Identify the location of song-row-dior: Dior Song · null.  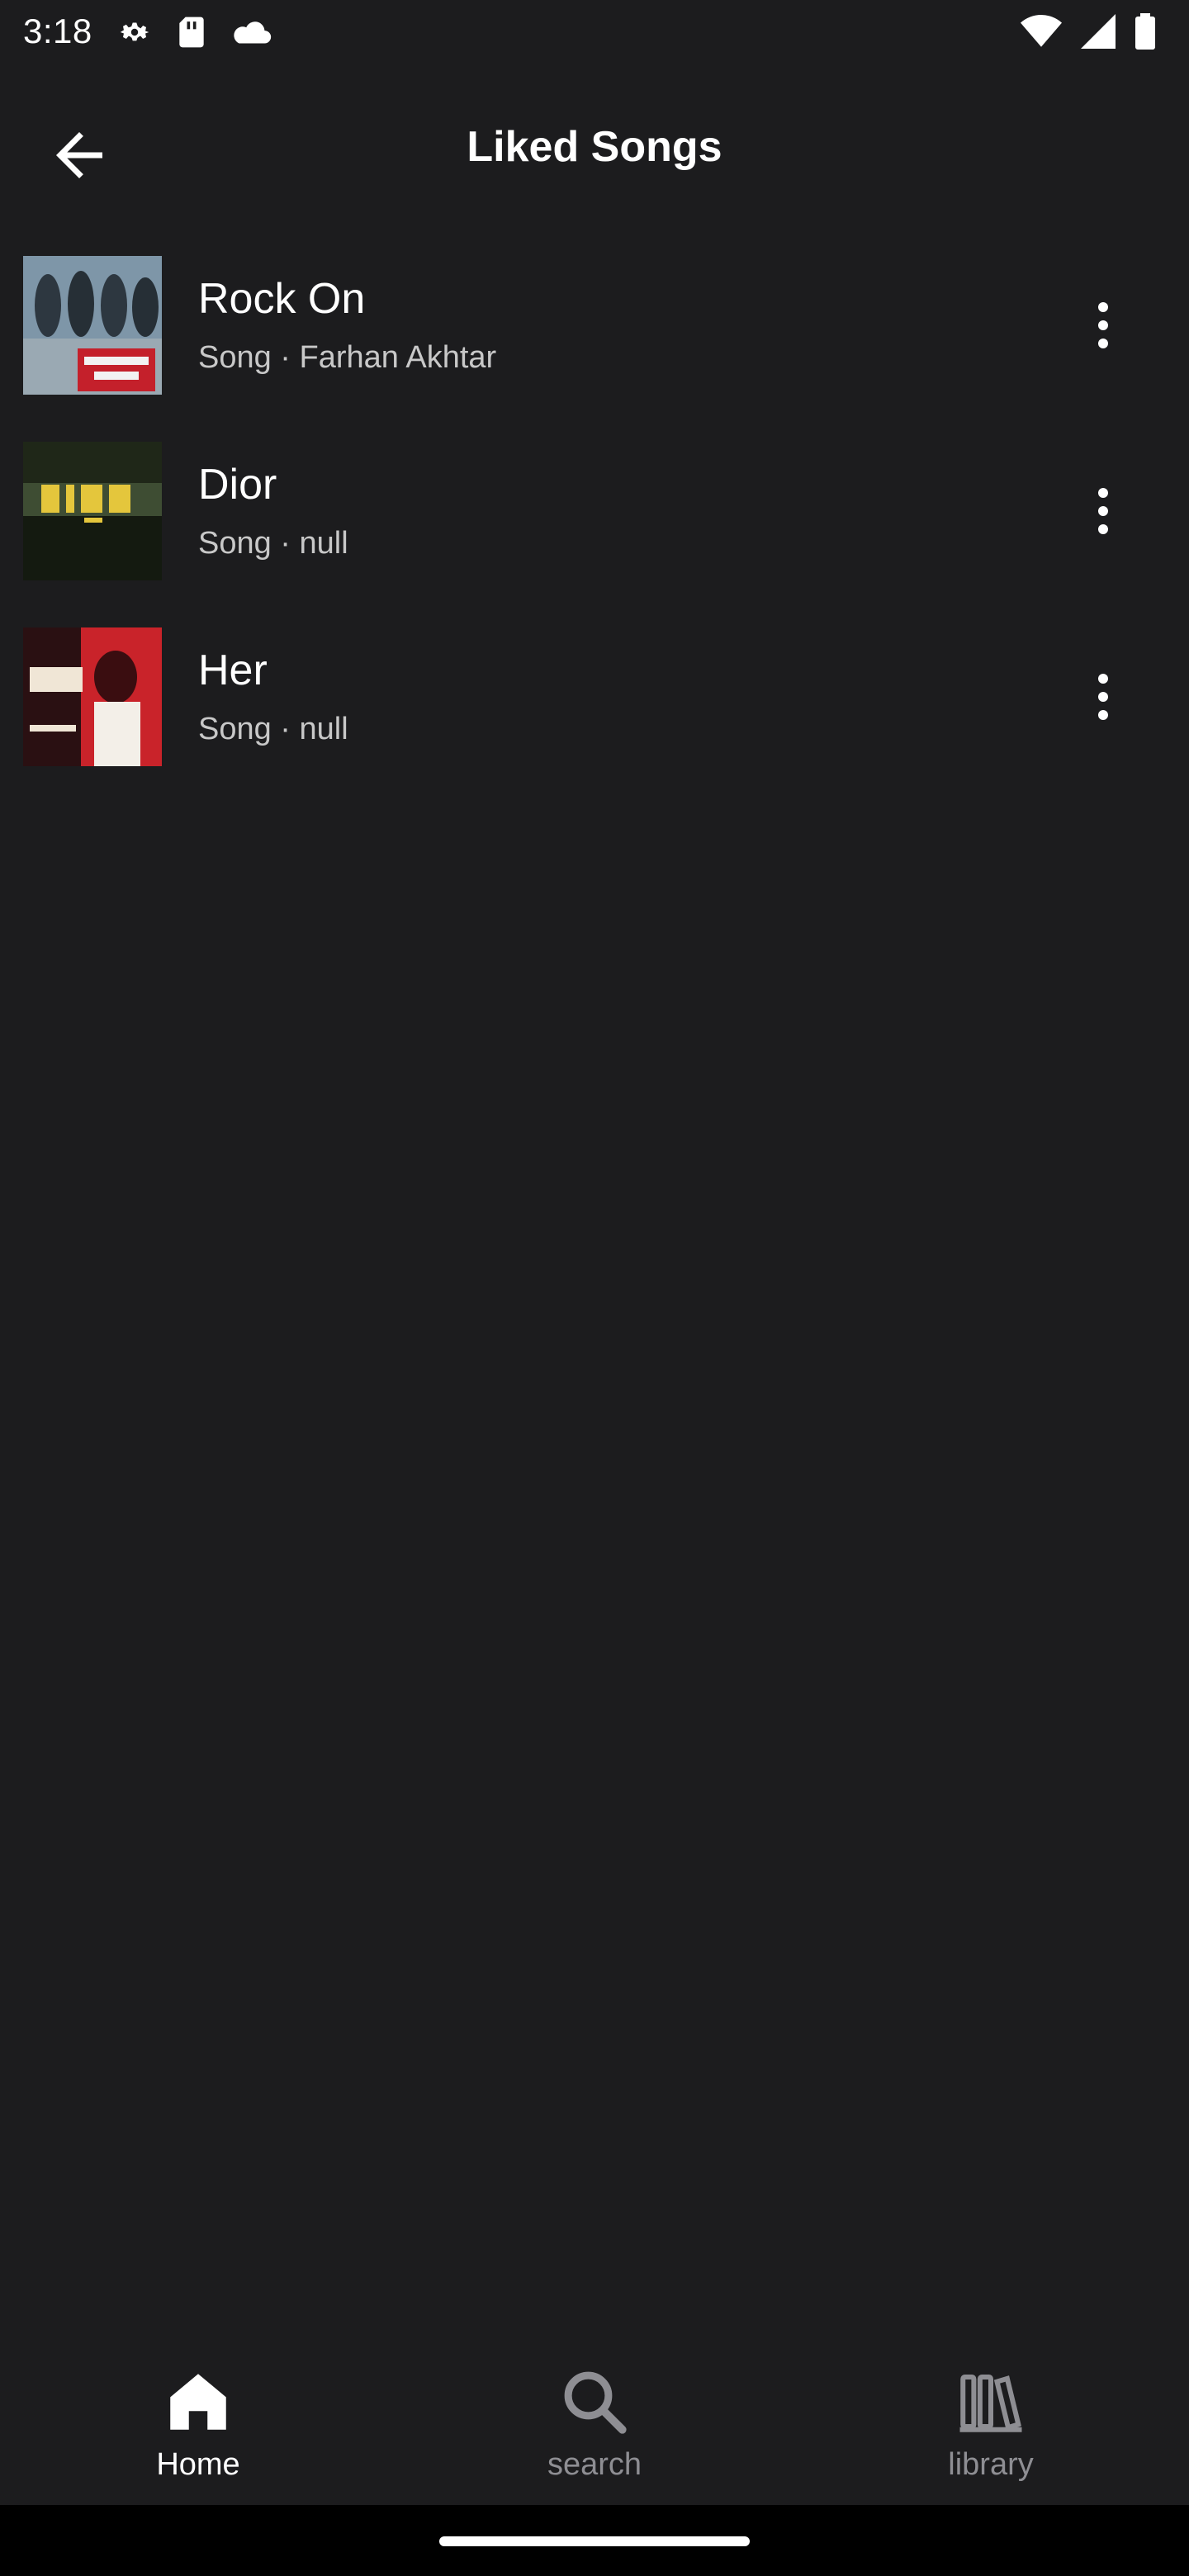
(594, 526).